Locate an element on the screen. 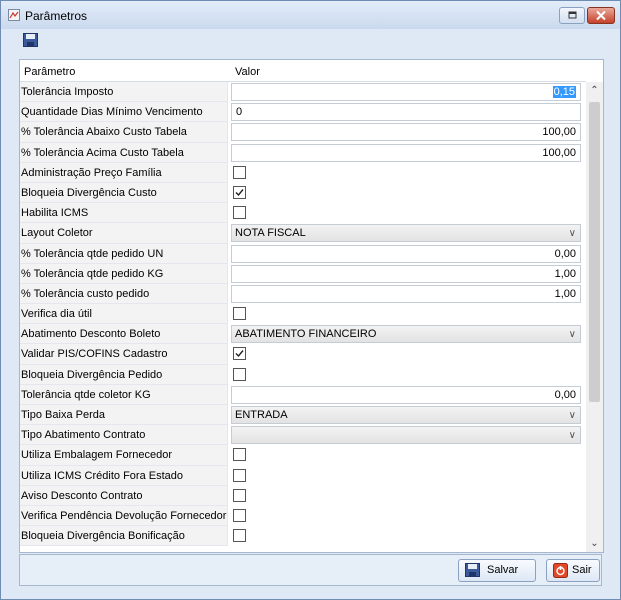  parameter-name: % Tolerância qtde pedido UN is located at coordinates (124, 253).